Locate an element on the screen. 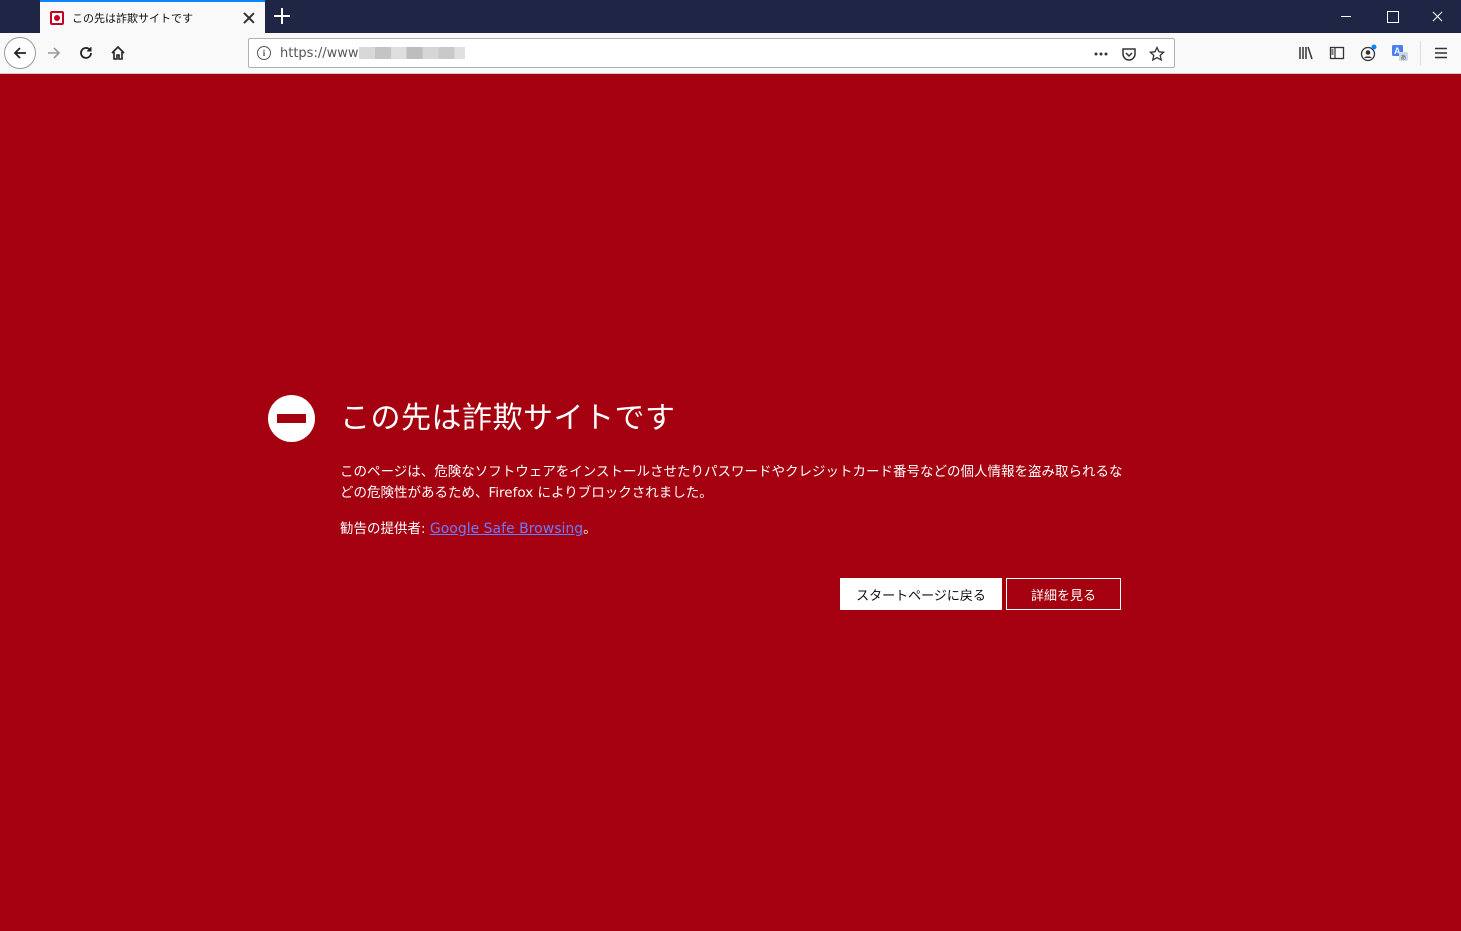 This screenshot has width=1461, height=931. see-details-button: 詳細を見る is located at coordinates (1063, 594).